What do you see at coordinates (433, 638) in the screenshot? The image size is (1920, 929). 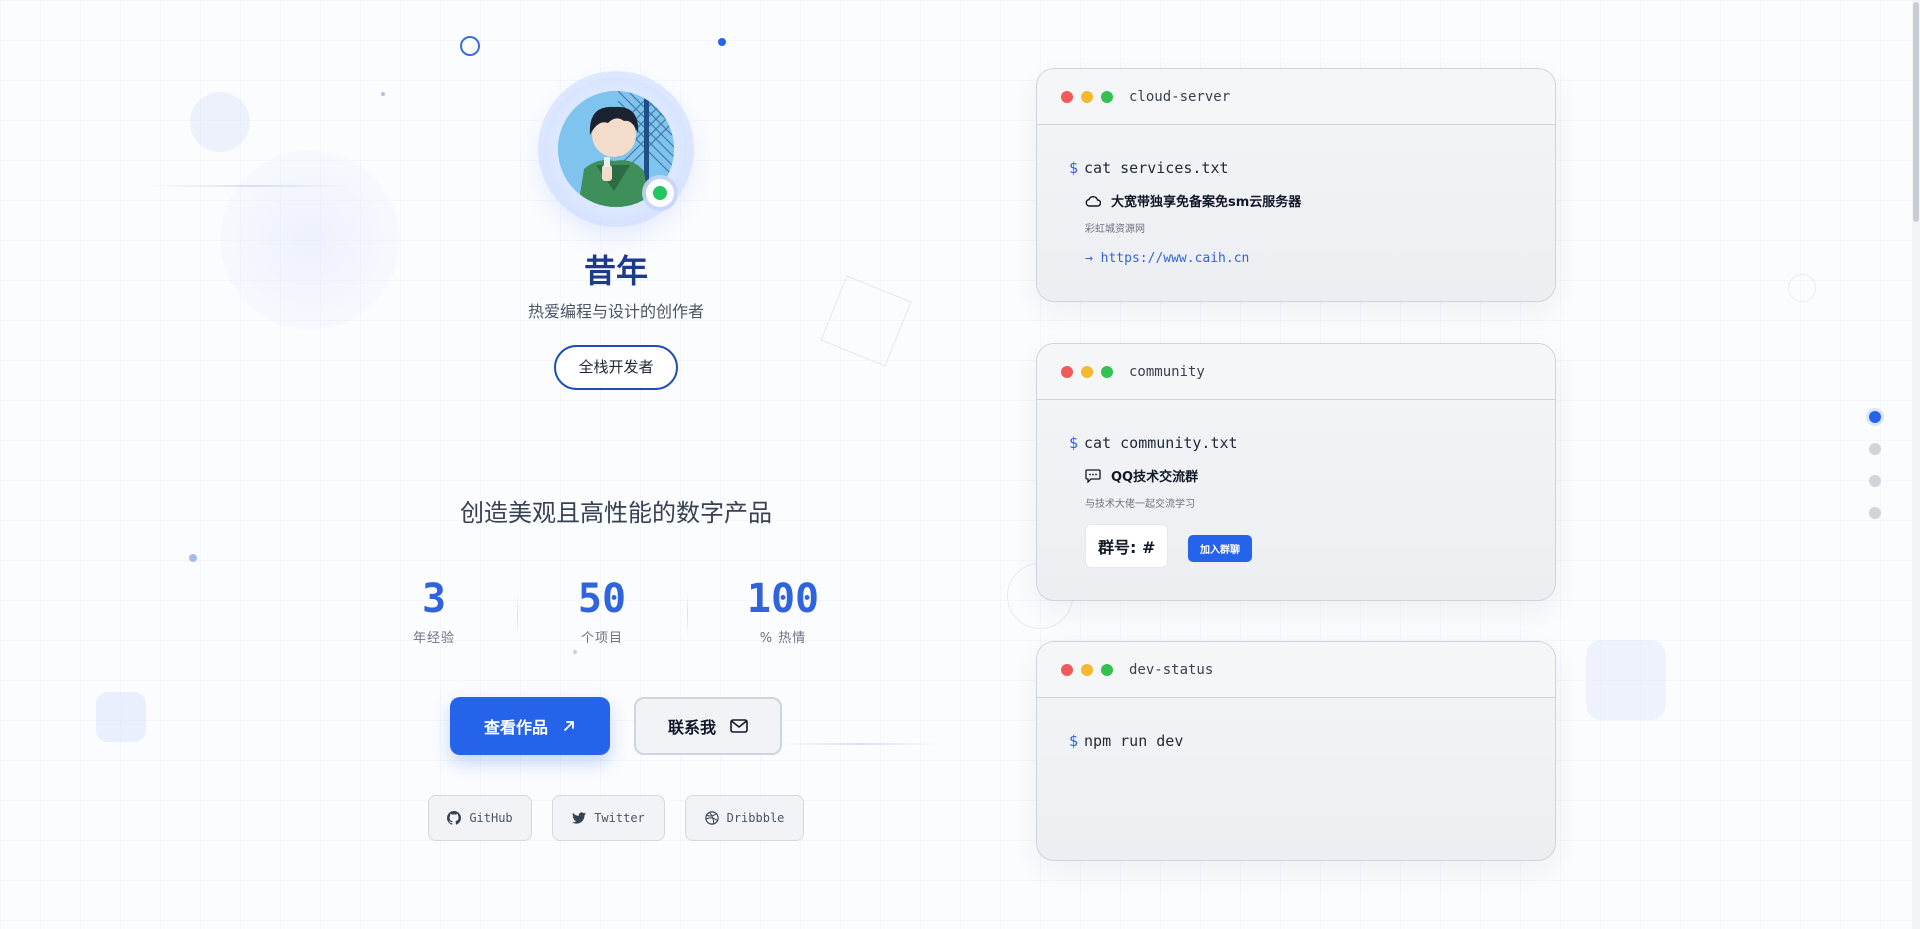 I see `stat-label: 年经验` at bounding box center [433, 638].